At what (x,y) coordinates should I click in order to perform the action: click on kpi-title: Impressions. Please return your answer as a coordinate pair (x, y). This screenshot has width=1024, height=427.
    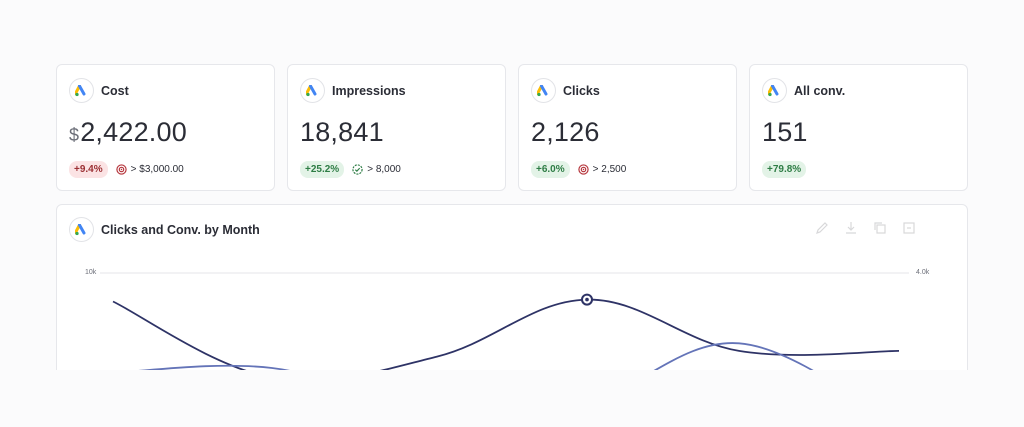
    Looking at the image, I should click on (369, 90).